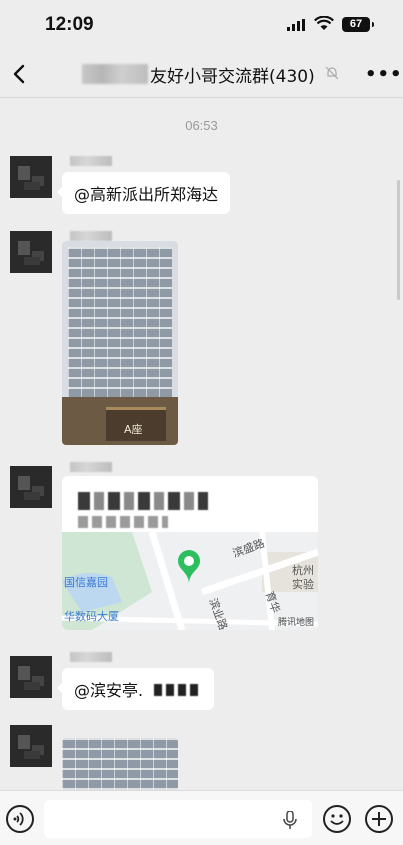 The image size is (403, 845). I want to click on map-pin-icon, so click(189, 567).